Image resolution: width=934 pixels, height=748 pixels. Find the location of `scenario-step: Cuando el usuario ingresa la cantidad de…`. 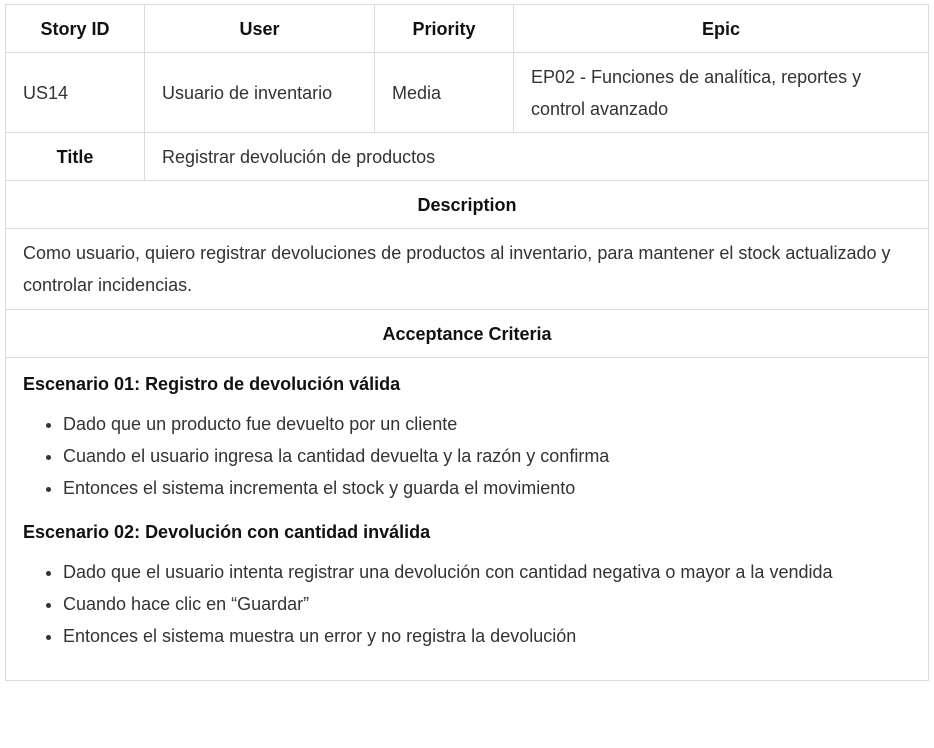

scenario-step: Cuando el usuario ingresa la cantidad de… is located at coordinates (487, 456).